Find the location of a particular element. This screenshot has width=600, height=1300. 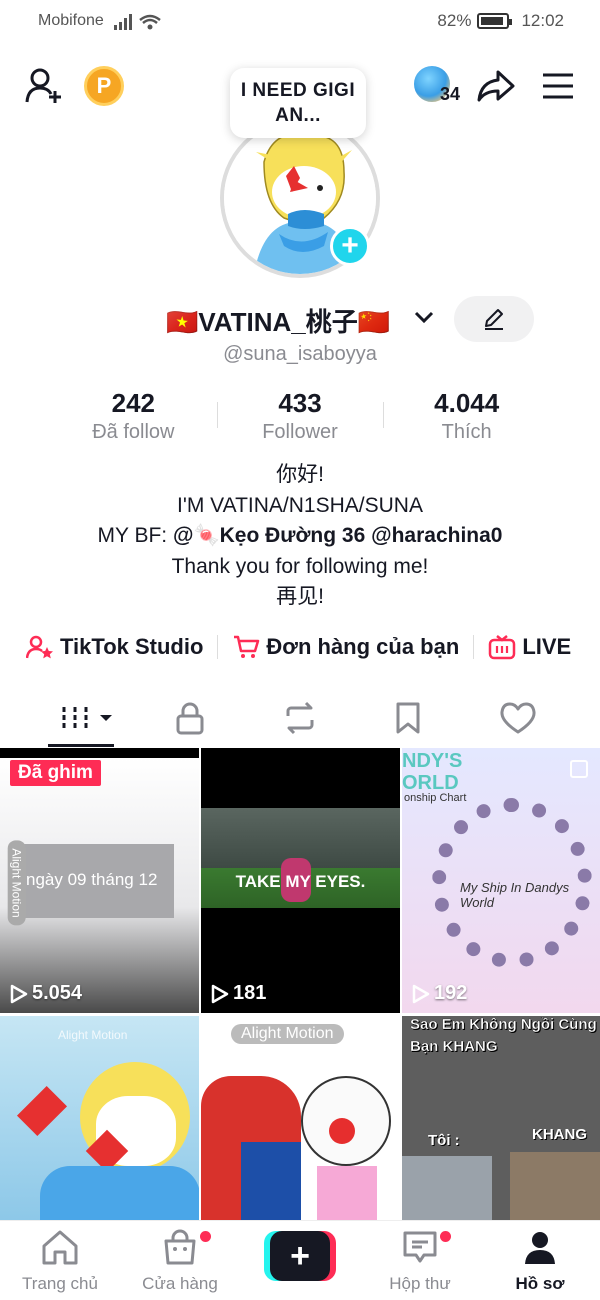

menu-icon is located at coordinates (558, 86).